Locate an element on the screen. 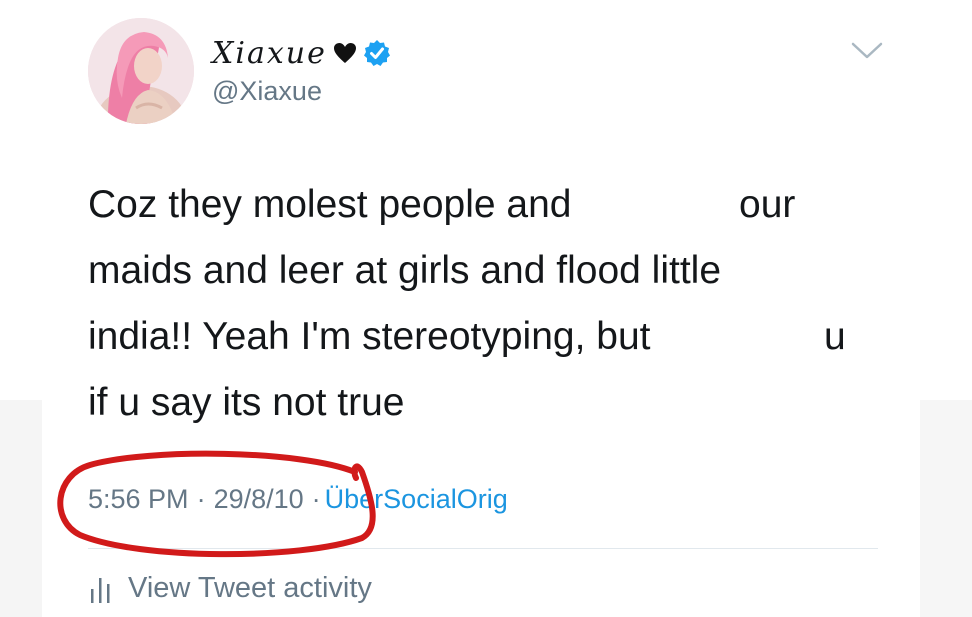  tweet-metadata: 5:56 PM · 29/8/10 · ÜberSocialOrig is located at coordinates (298, 499).